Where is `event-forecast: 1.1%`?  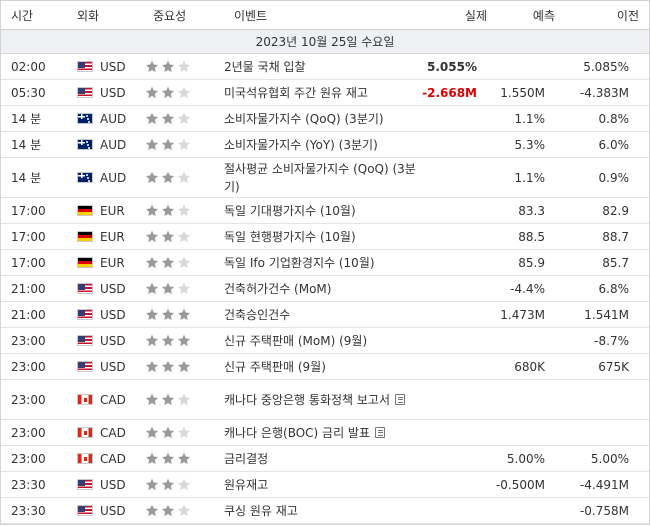
event-forecast: 1.1% is located at coordinates (530, 177).